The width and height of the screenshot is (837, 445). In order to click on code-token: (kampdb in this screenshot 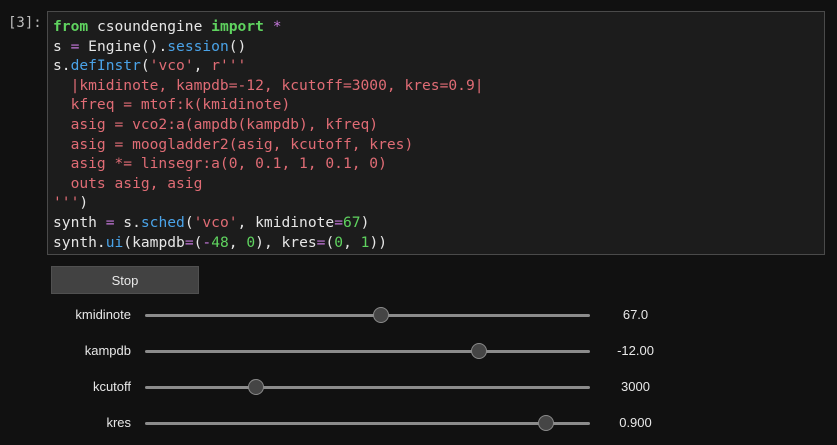, I will do `click(154, 242)`.